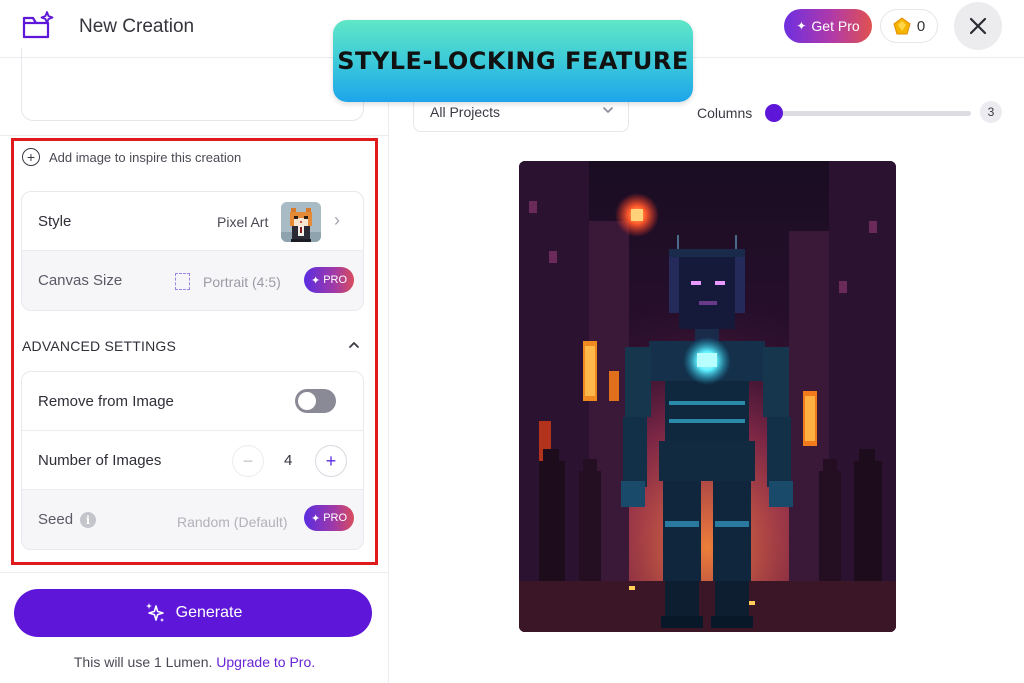  What do you see at coordinates (192, 280) in the screenshot?
I see `canvas-size-row: Canvas Size Portrait (4:5) ✦ PRO` at bounding box center [192, 280].